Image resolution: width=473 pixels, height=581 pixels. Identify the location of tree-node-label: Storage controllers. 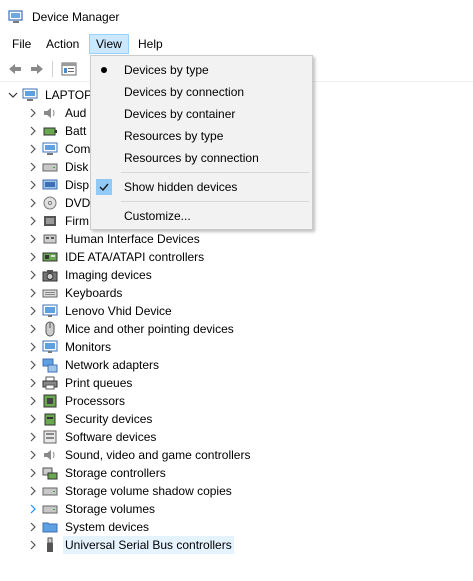
(115, 473).